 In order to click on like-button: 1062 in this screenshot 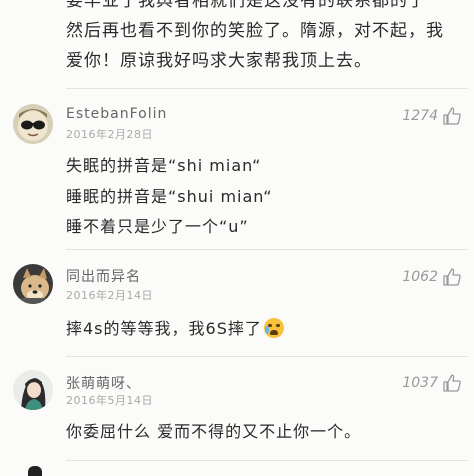, I will do `click(432, 277)`.